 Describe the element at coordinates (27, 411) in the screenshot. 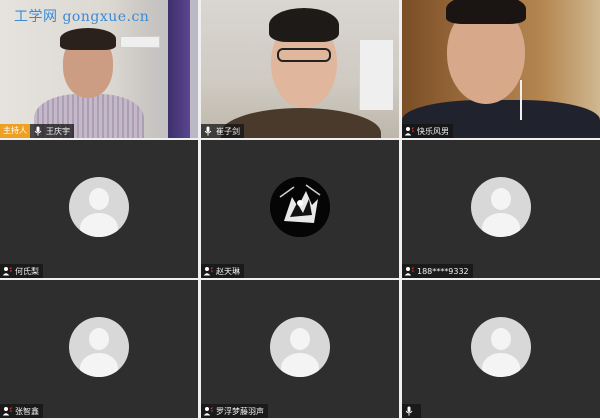

I see `participant-name: 张智鑫` at that location.